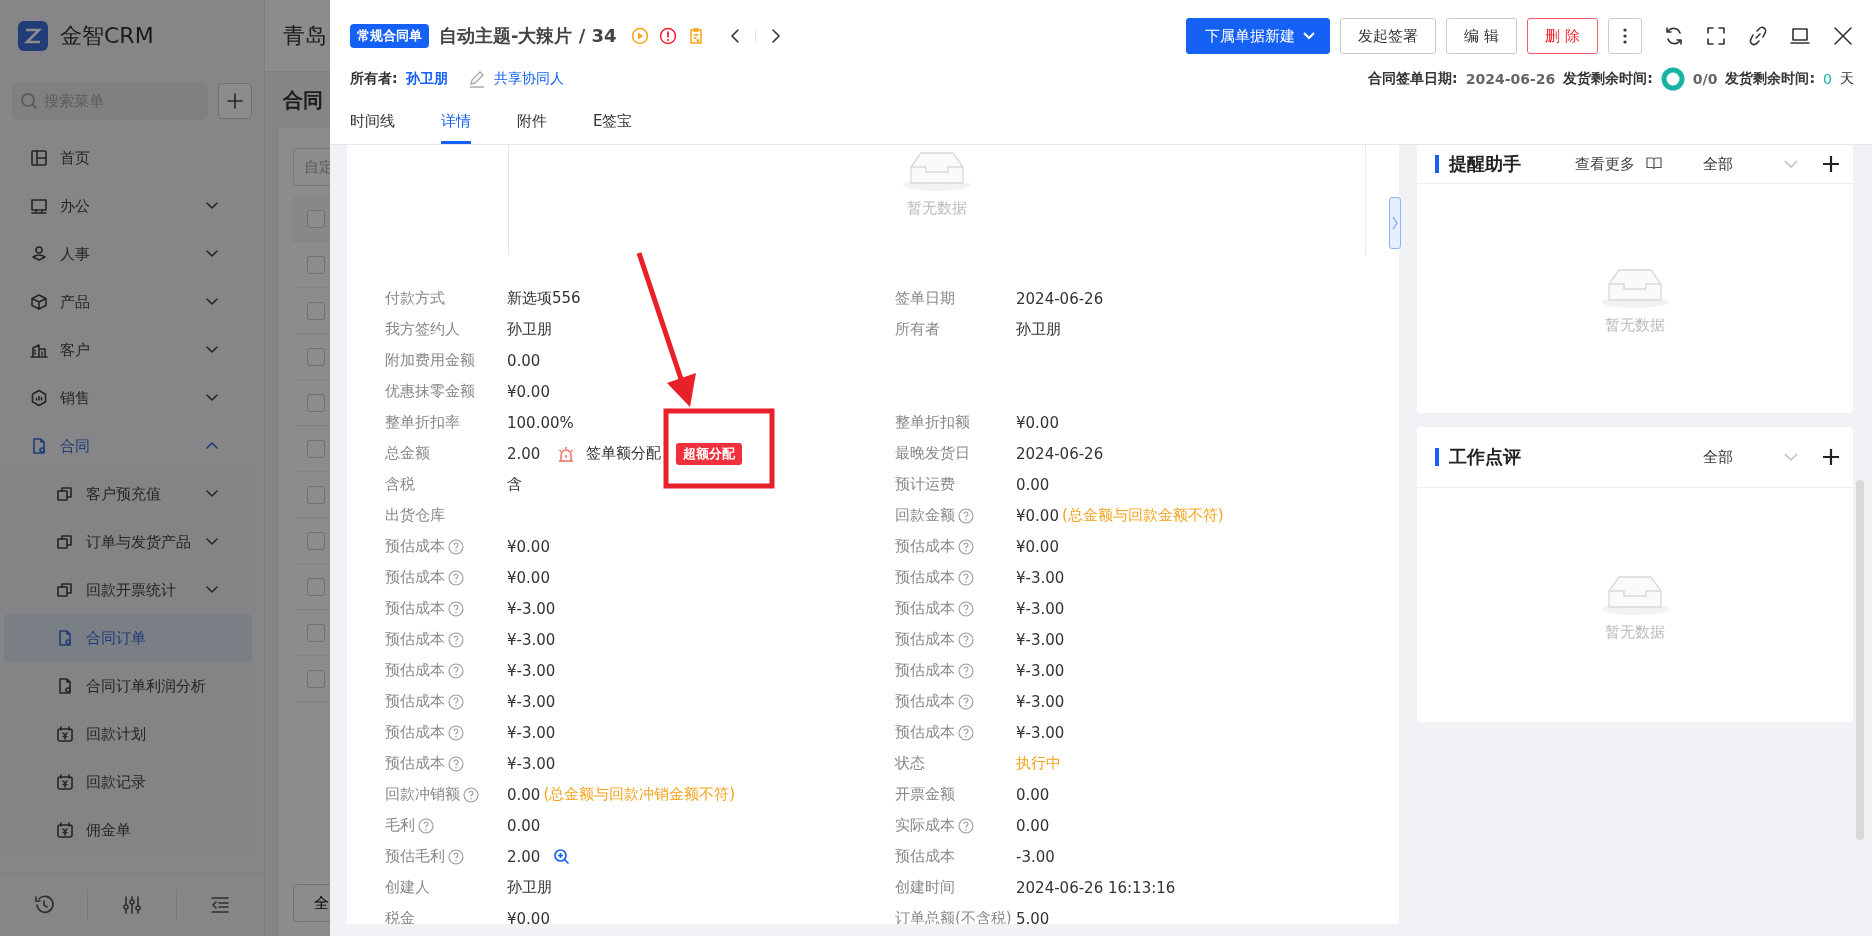  I want to click on view-more-link: 查看更多, so click(1605, 164).